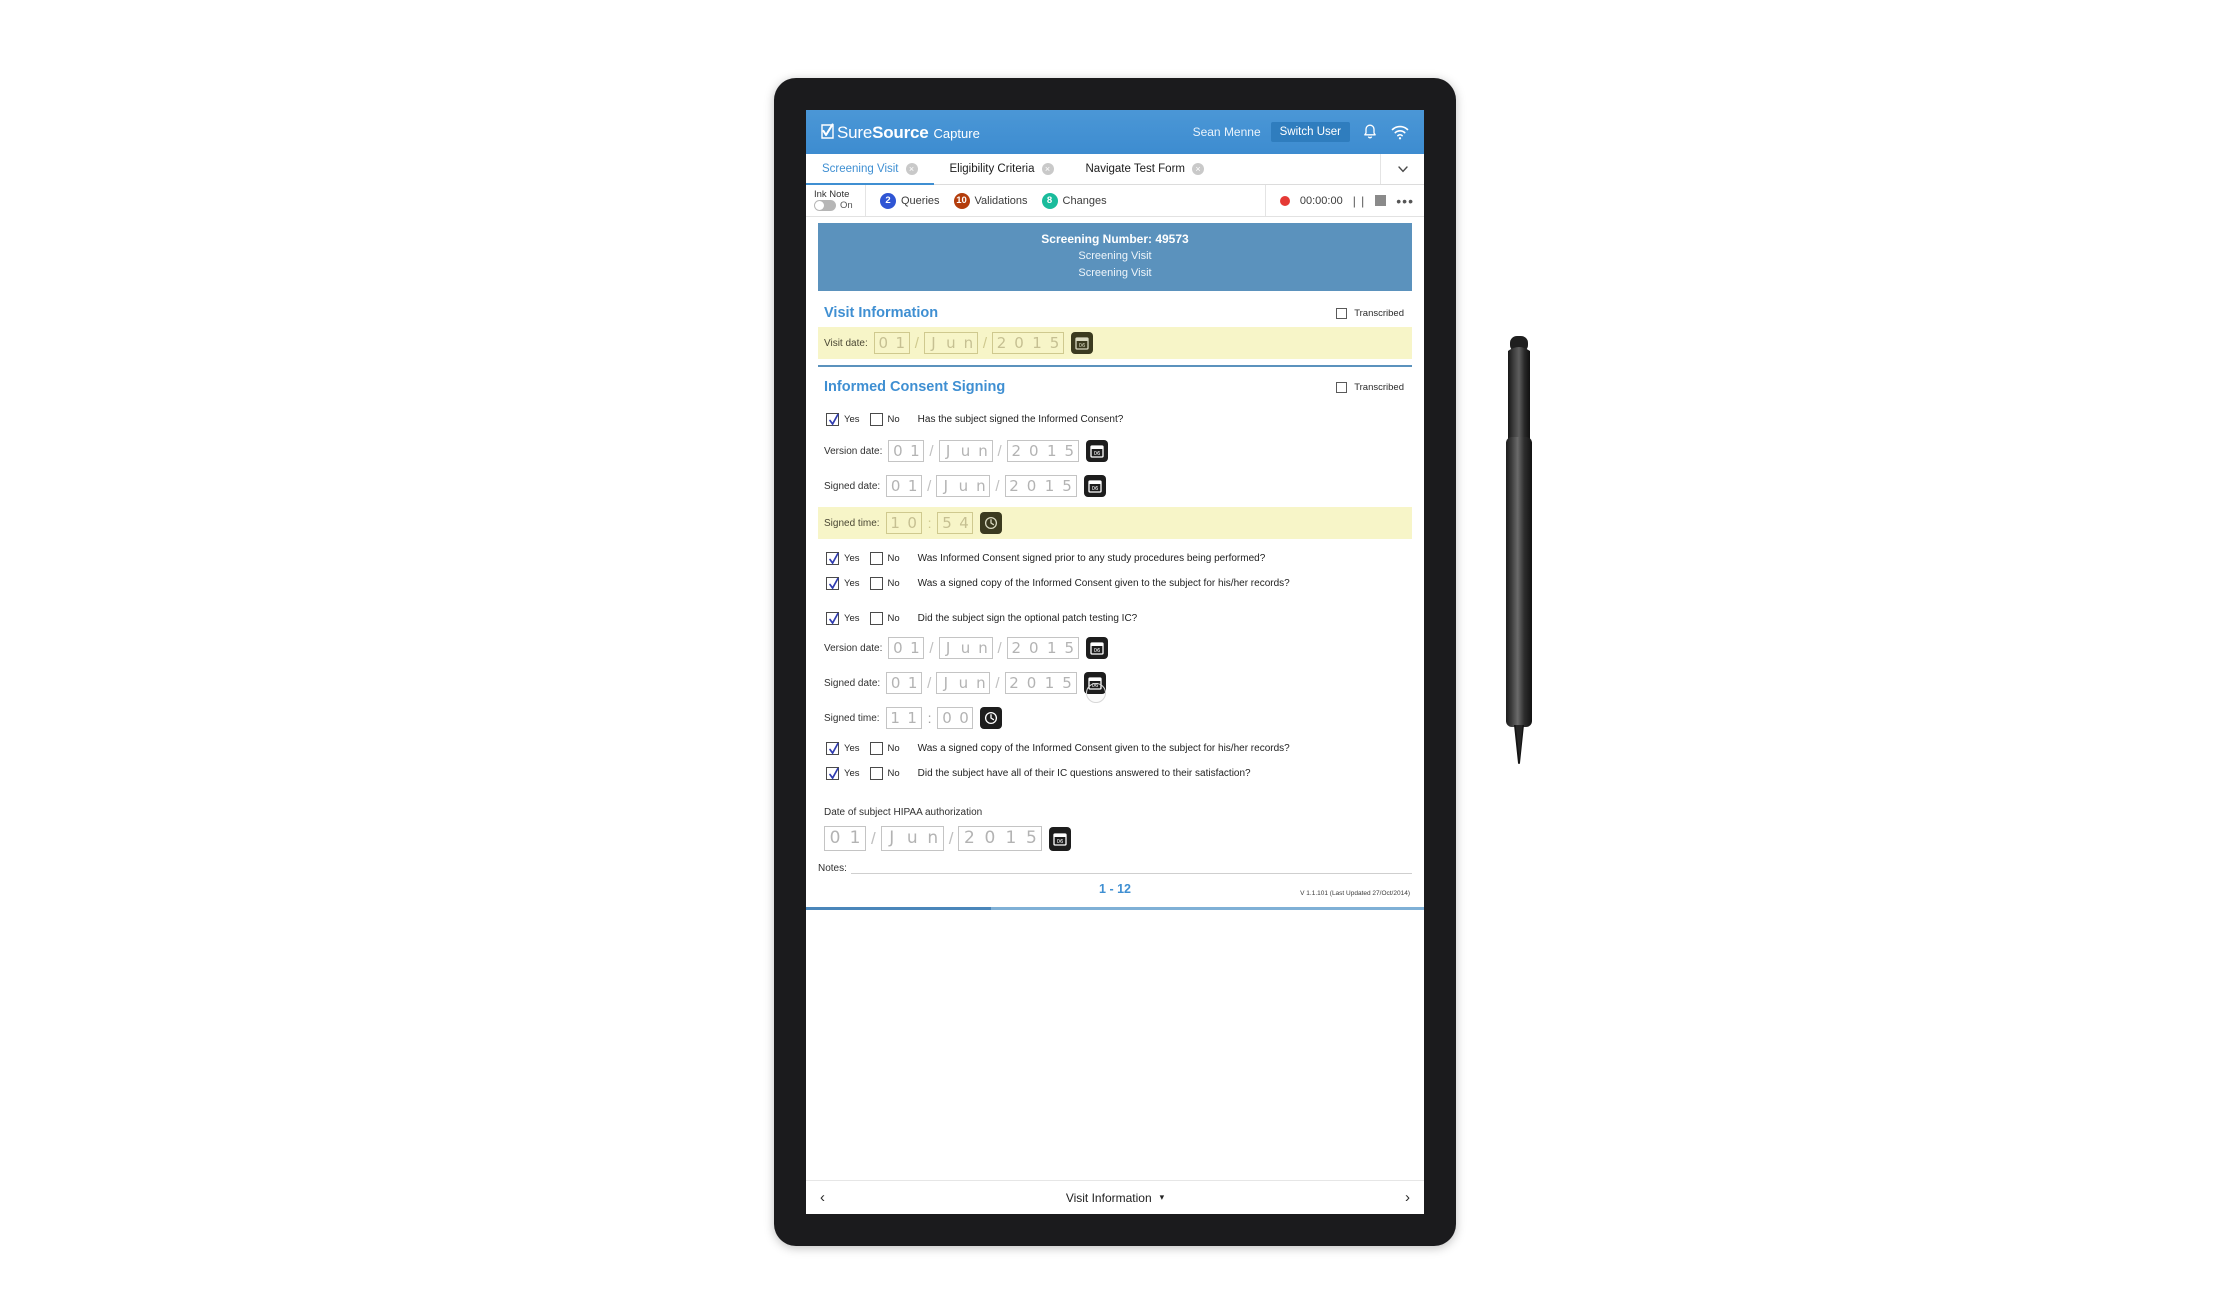 The height and width of the screenshot is (1316, 2218). I want to click on version-date-row-2: Version date: 0 1 / J u n / 2 0 1 5 06, so click(1115, 648).